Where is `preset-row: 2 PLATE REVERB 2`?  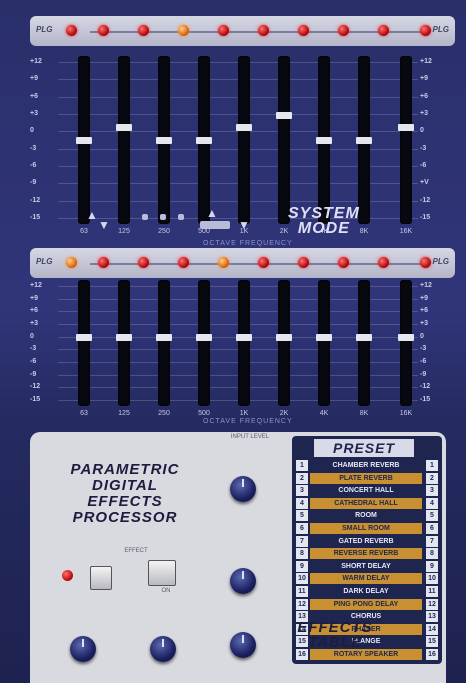
preset-row: 2 PLATE REVERB 2 is located at coordinates (367, 478).